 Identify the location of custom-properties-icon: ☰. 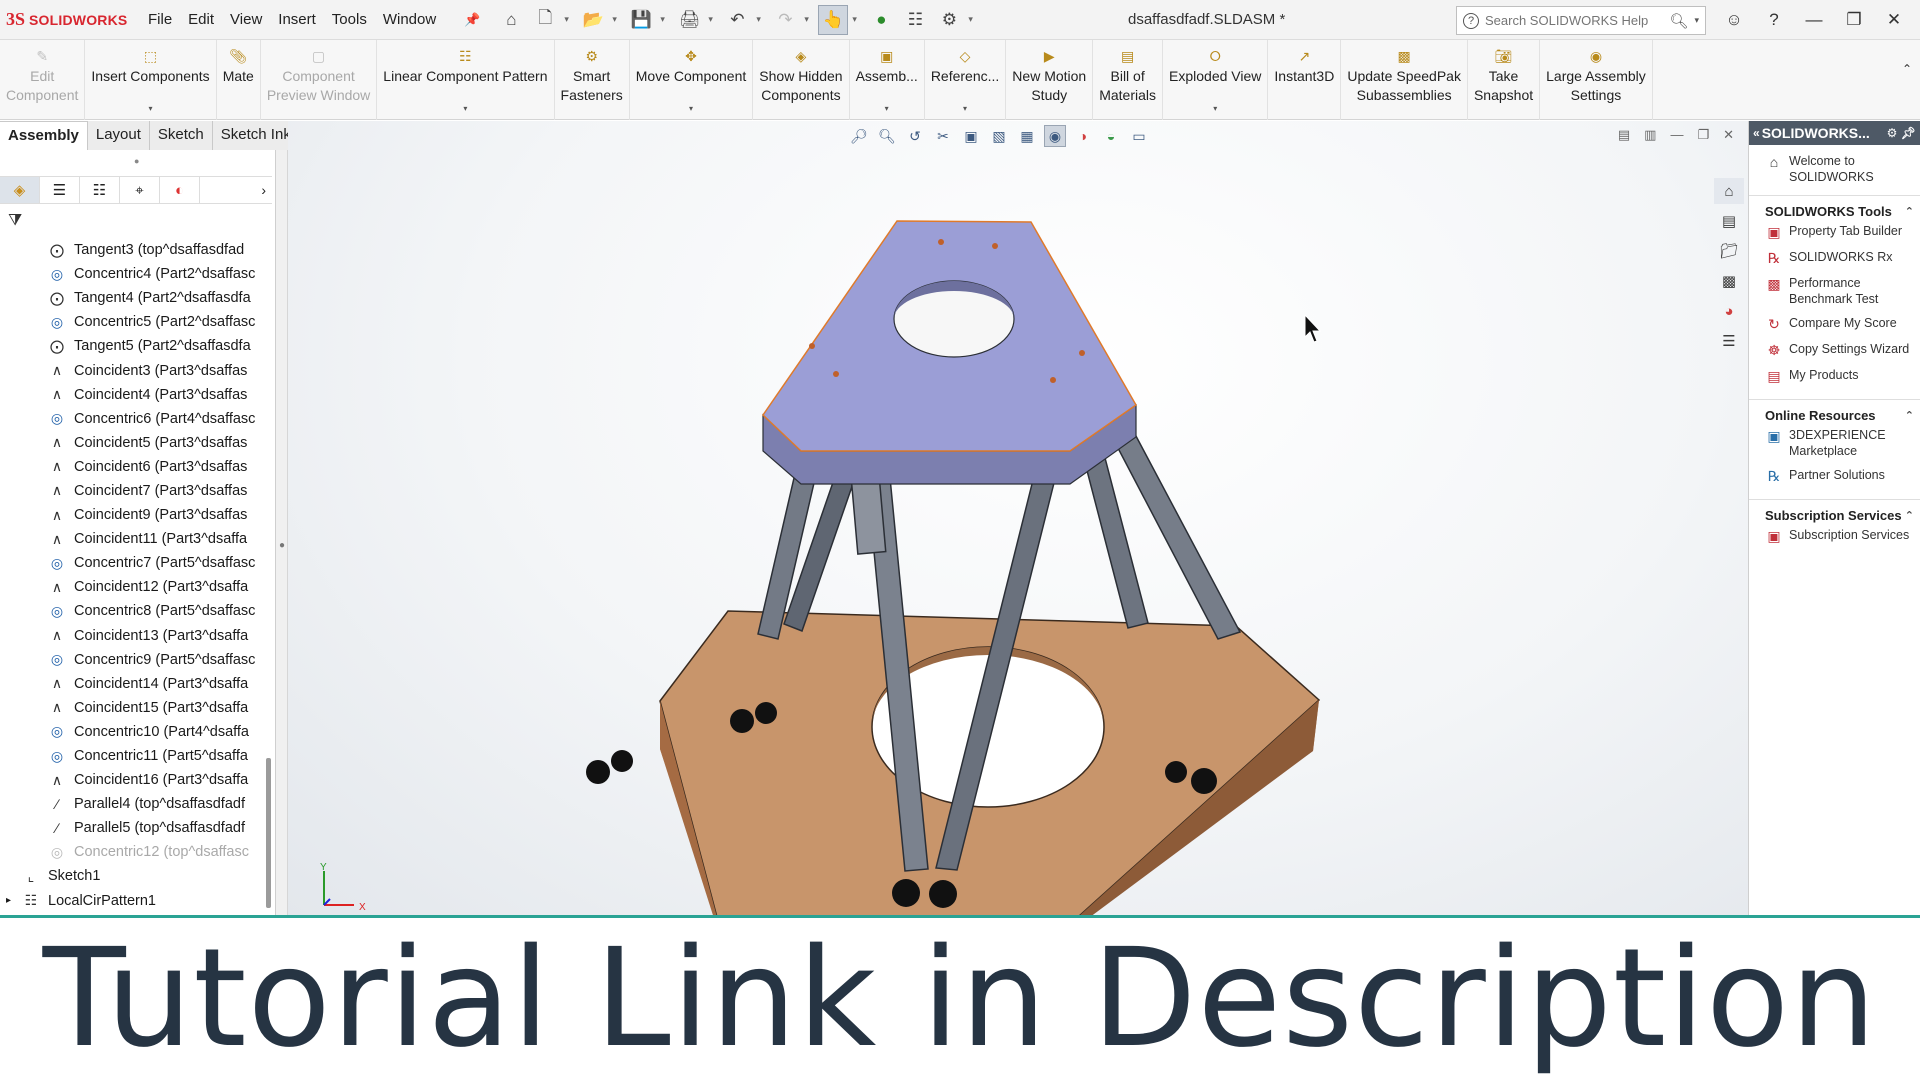
(1729, 341).